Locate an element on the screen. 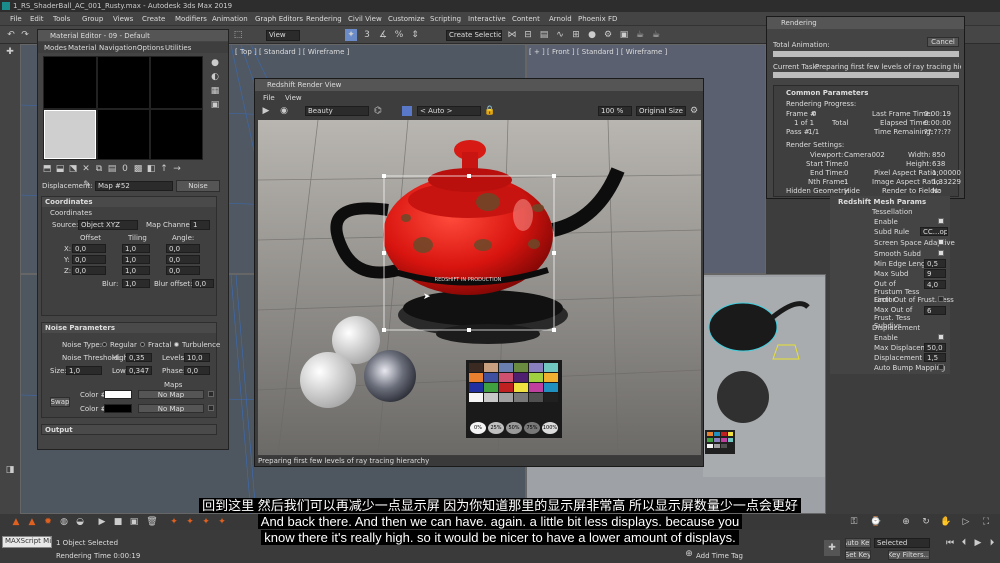 Image resolution: width=1000 pixels, height=563 pixels. menu-material: Material is located at coordinates (82, 48).